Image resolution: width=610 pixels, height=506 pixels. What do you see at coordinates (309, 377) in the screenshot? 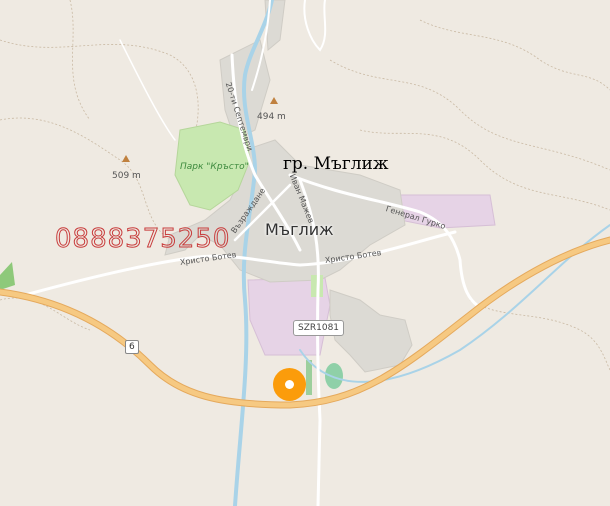
I see `green-strip` at bounding box center [309, 377].